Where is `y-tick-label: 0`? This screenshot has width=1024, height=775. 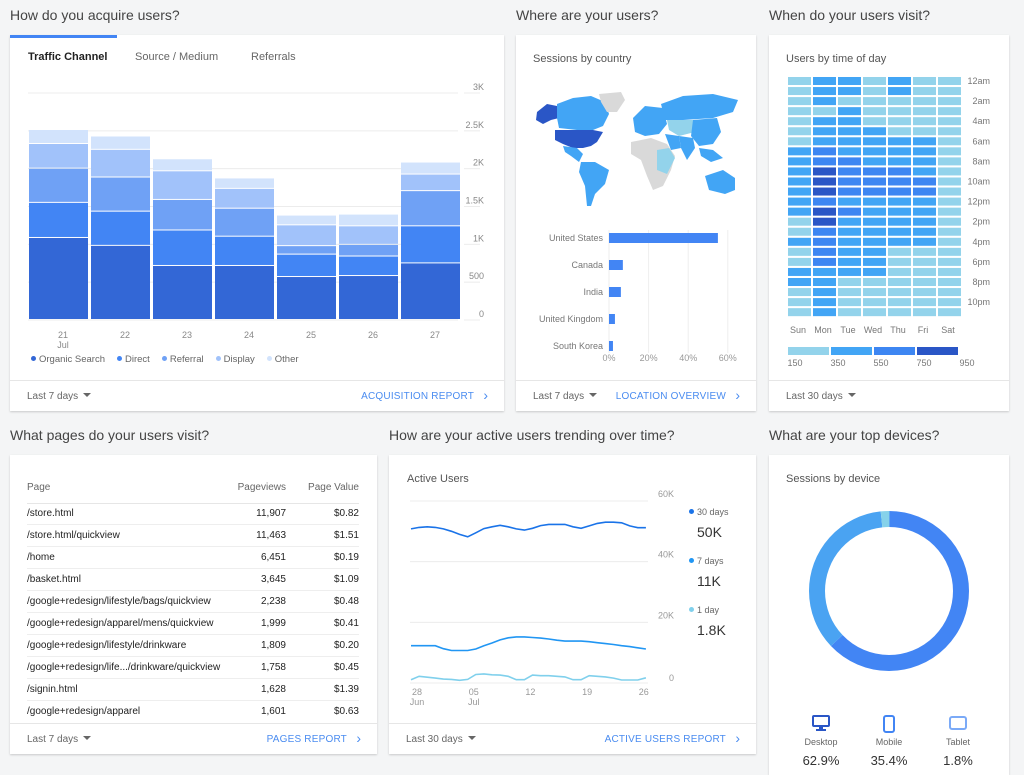 y-tick-label: 0 is located at coordinates (671, 678).